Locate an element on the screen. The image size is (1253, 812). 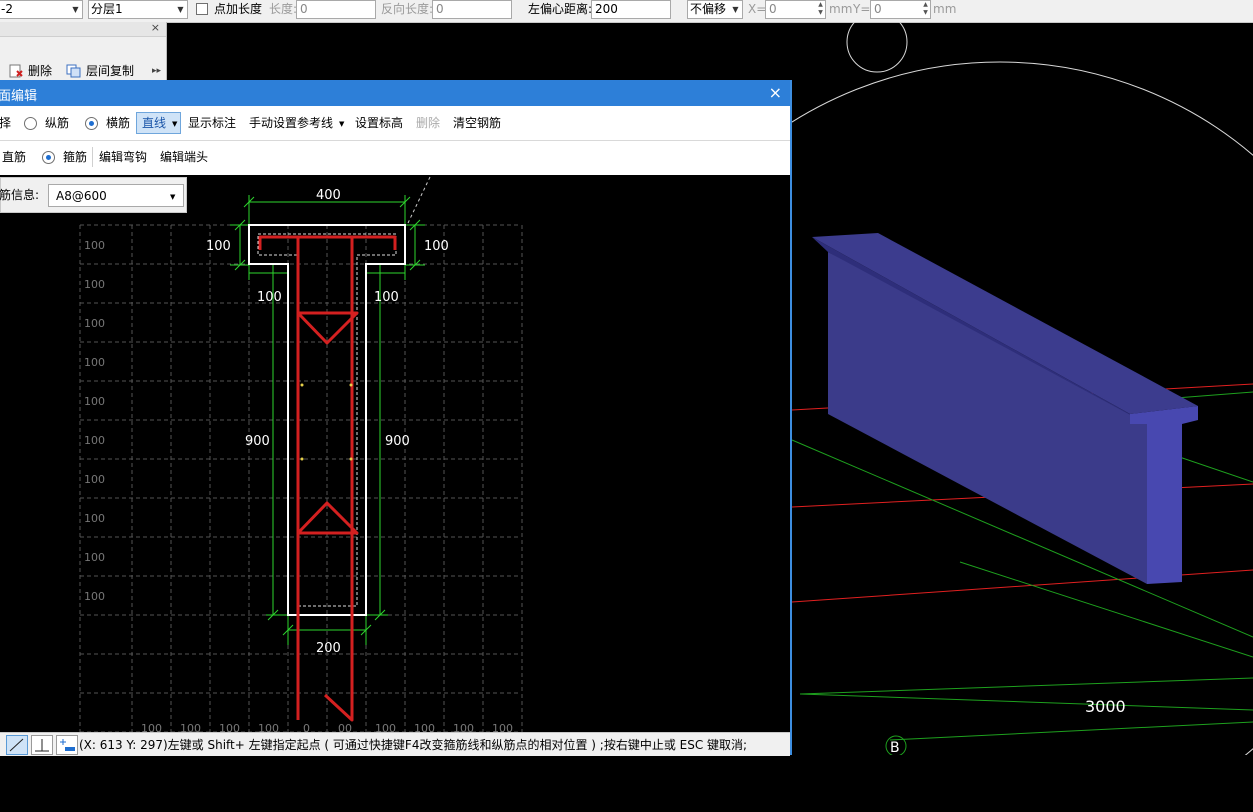
dialog-title-bar: 面编辑 × is located at coordinates (395, 93).